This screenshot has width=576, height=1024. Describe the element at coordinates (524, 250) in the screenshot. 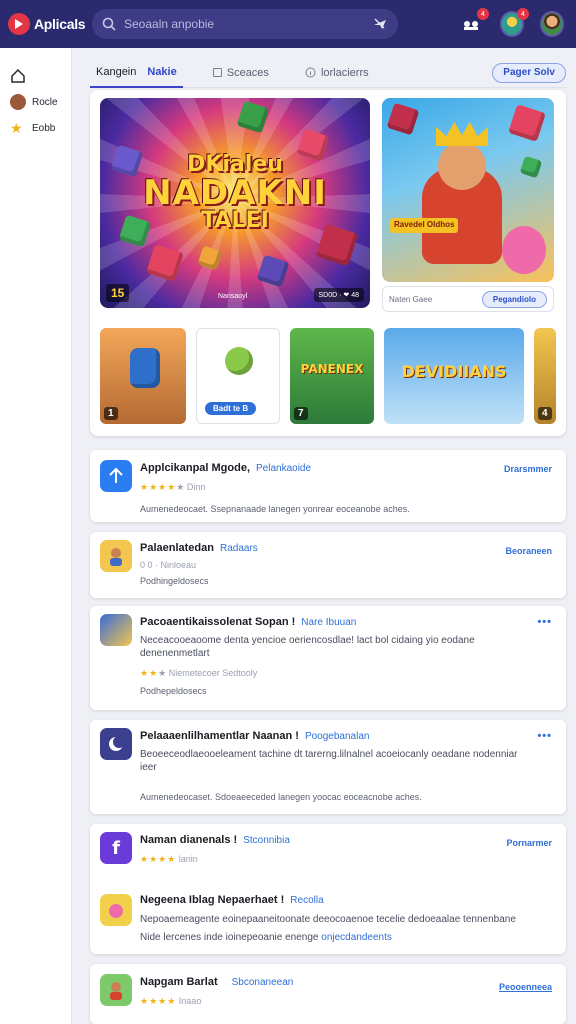

I see `pet-character` at that location.